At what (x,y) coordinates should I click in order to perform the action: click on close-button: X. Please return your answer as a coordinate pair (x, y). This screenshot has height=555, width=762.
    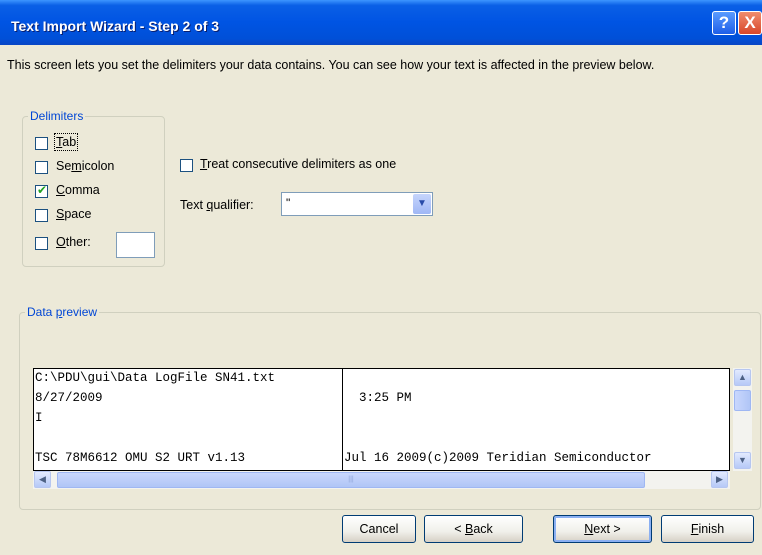
    Looking at the image, I should click on (750, 23).